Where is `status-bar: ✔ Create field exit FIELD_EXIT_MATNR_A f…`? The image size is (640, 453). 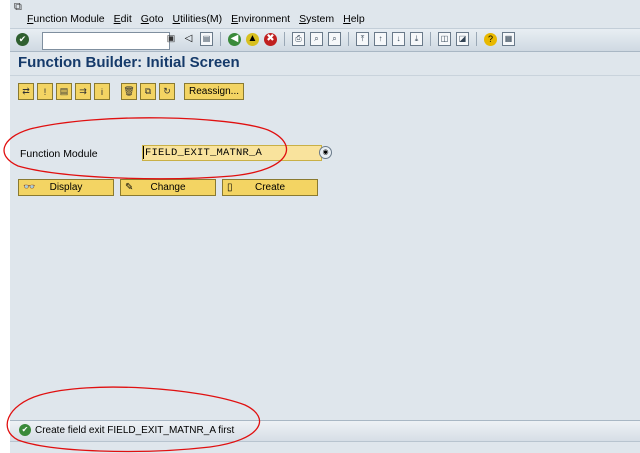 status-bar: ✔ Create field exit FIELD_EXIT_MATNR_A f… is located at coordinates (325, 430).